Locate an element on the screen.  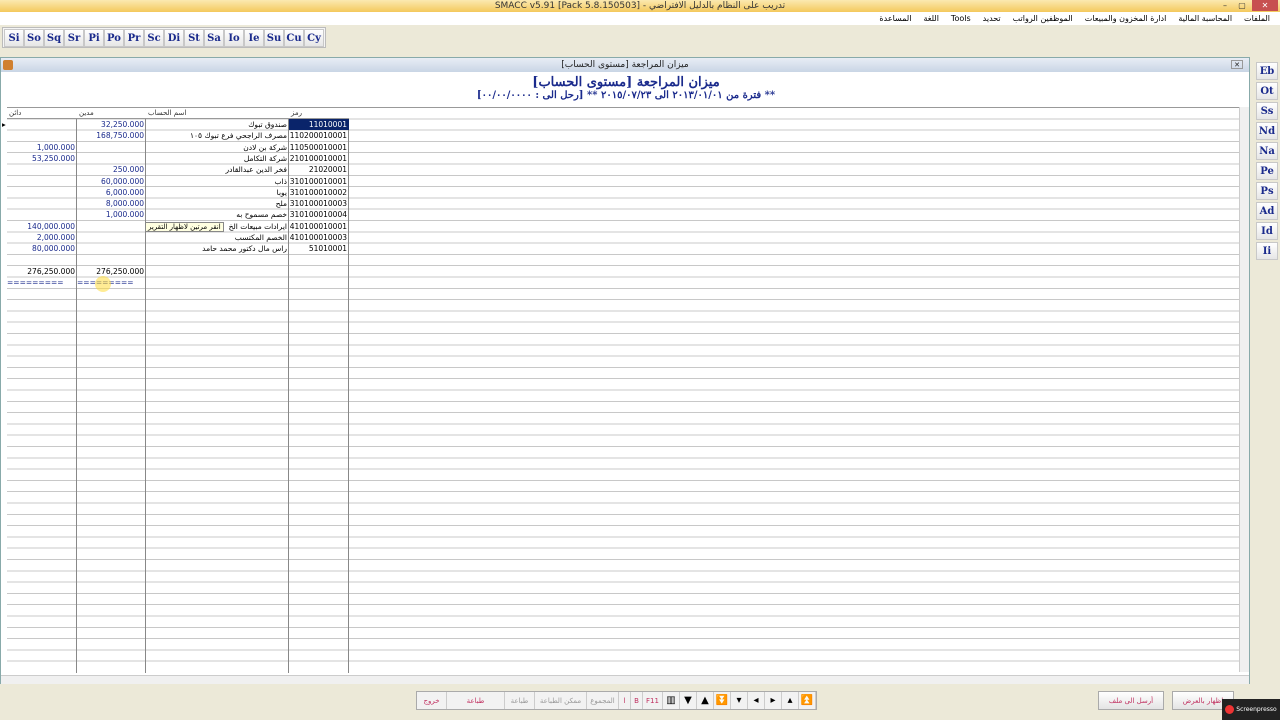
row-code: 310100010003 is located at coordinates (318, 204).